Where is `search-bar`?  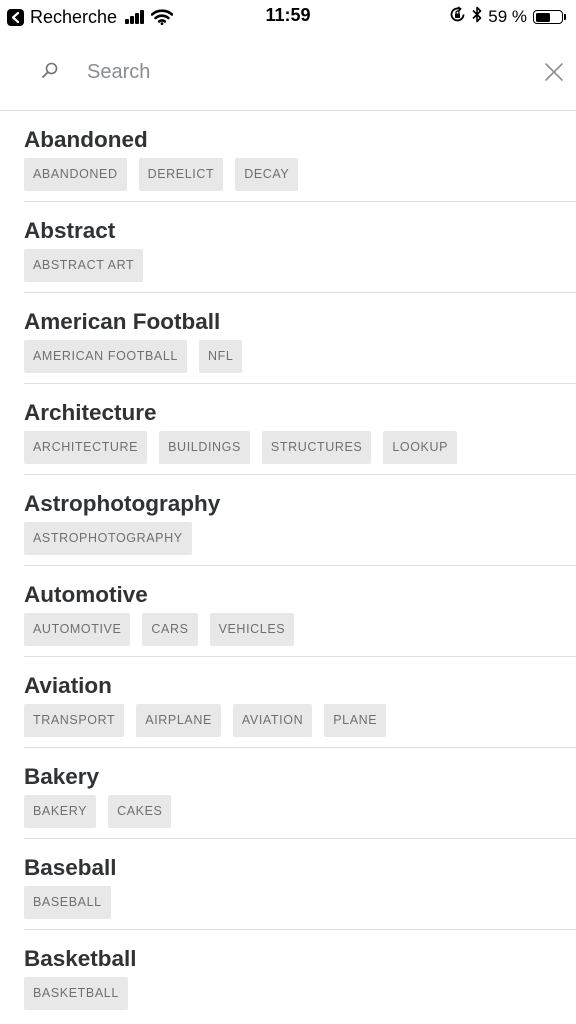
search-bar is located at coordinates (288, 72).